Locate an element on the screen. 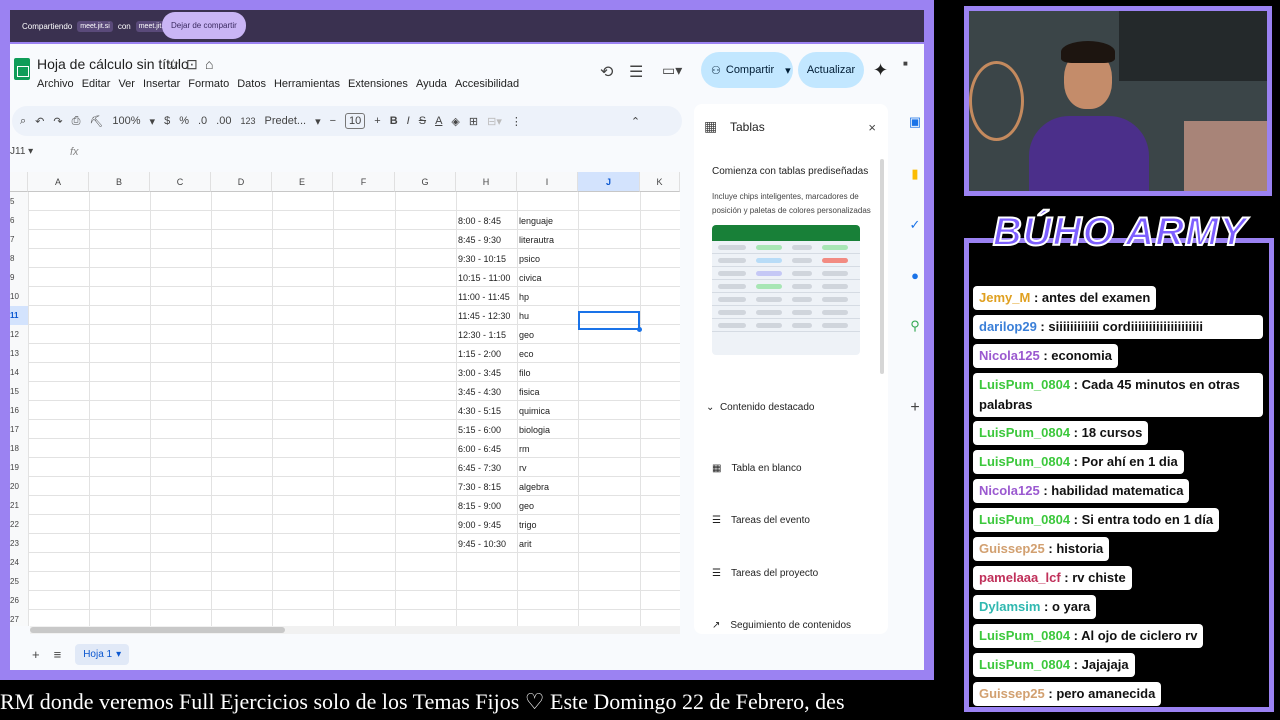 The height and width of the screenshot is (720, 1280). subject-cell: psico is located at coordinates (529, 258).